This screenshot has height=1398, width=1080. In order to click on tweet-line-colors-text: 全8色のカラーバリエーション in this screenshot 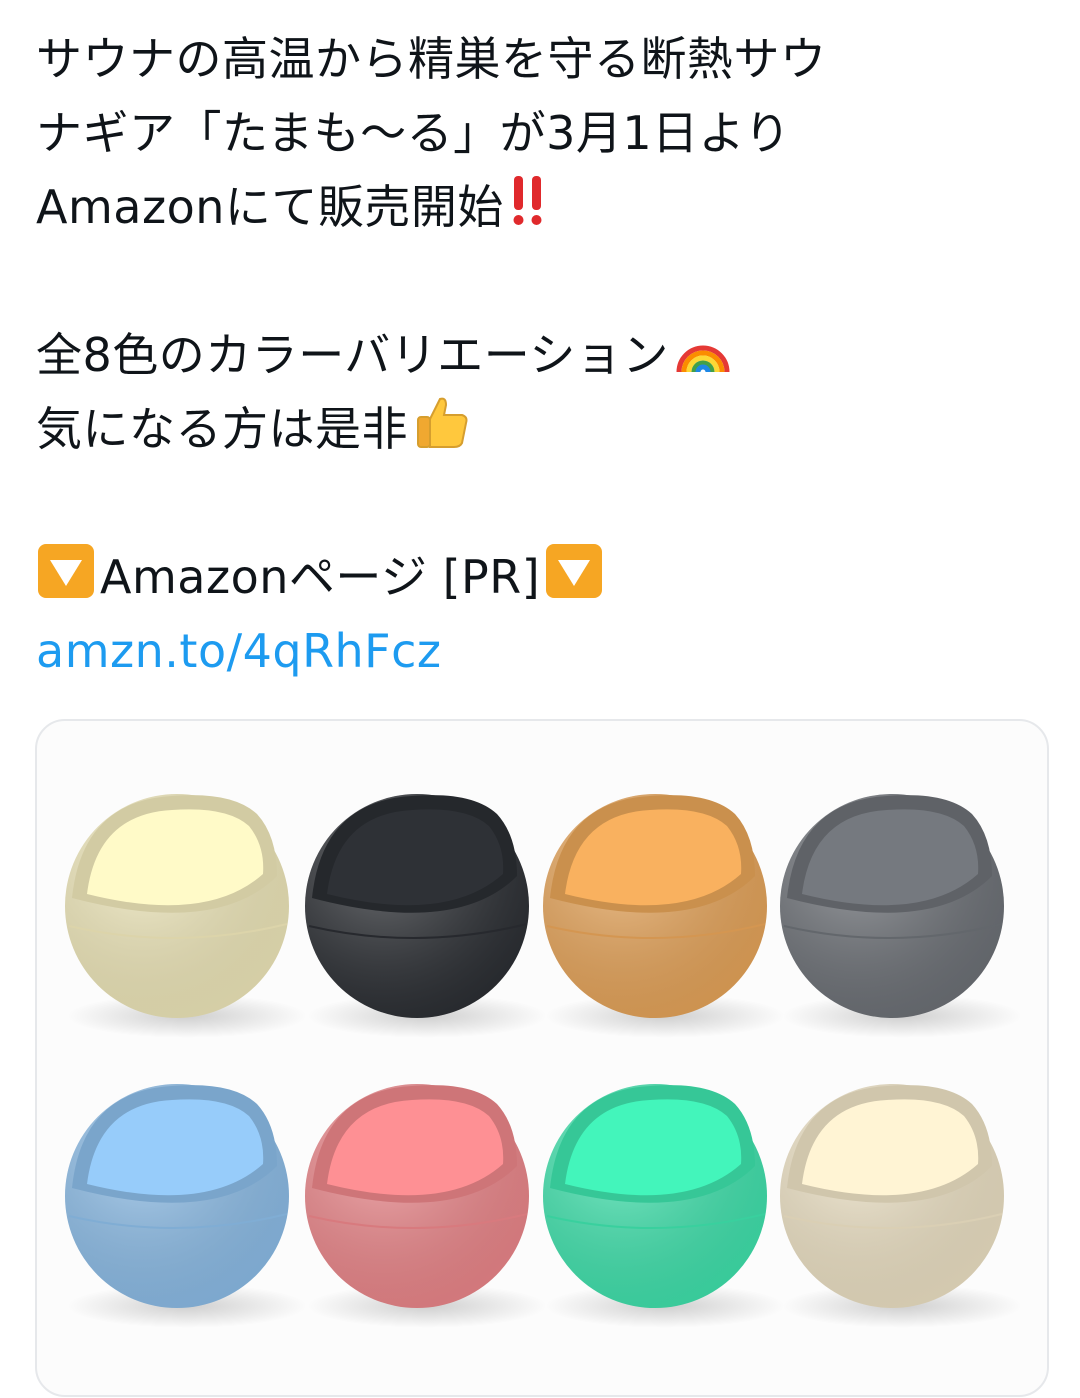, I will do `click(352, 355)`.